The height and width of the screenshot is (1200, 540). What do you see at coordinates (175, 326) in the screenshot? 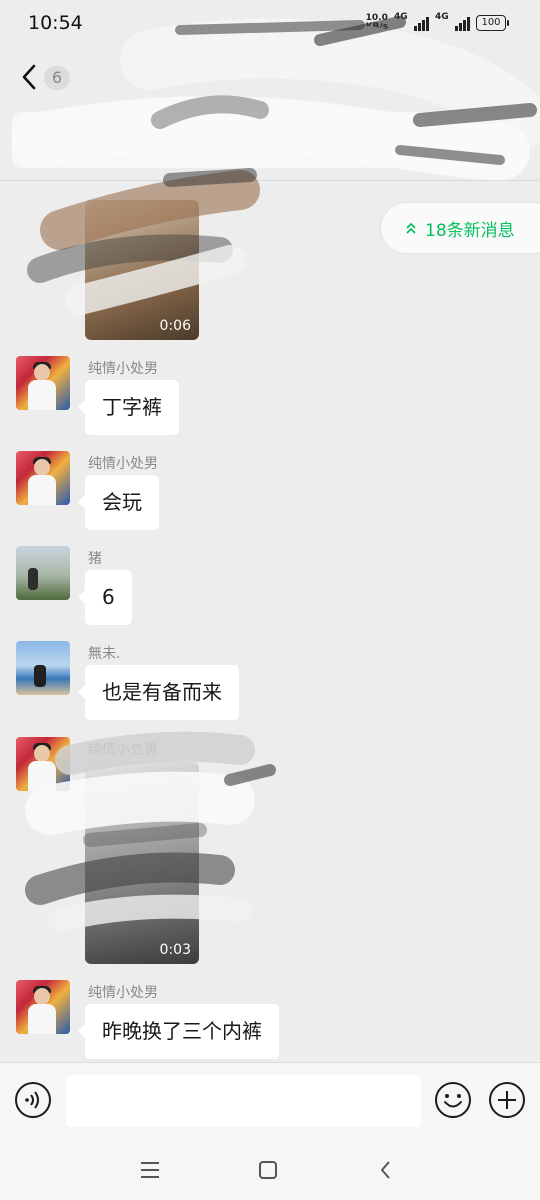
I see `video-duration: 0:06` at bounding box center [175, 326].